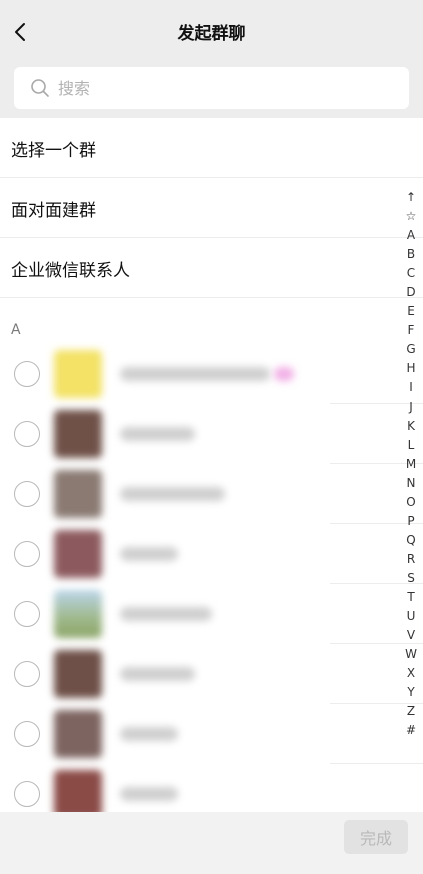 The image size is (423, 874). Describe the element at coordinates (53, 150) in the screenshot. I see `select-group-label: 选择一个群` at that location.